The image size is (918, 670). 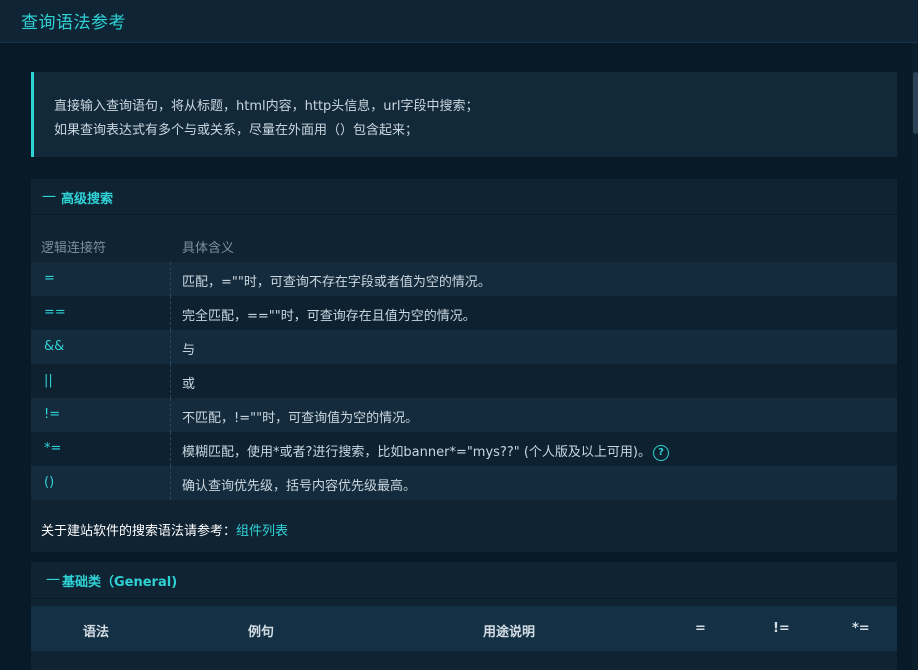 What do you see at coordinates (262, 531) in the screenshot?
I see `component-list-link: 组件列表` at bounding box center [262, 531].